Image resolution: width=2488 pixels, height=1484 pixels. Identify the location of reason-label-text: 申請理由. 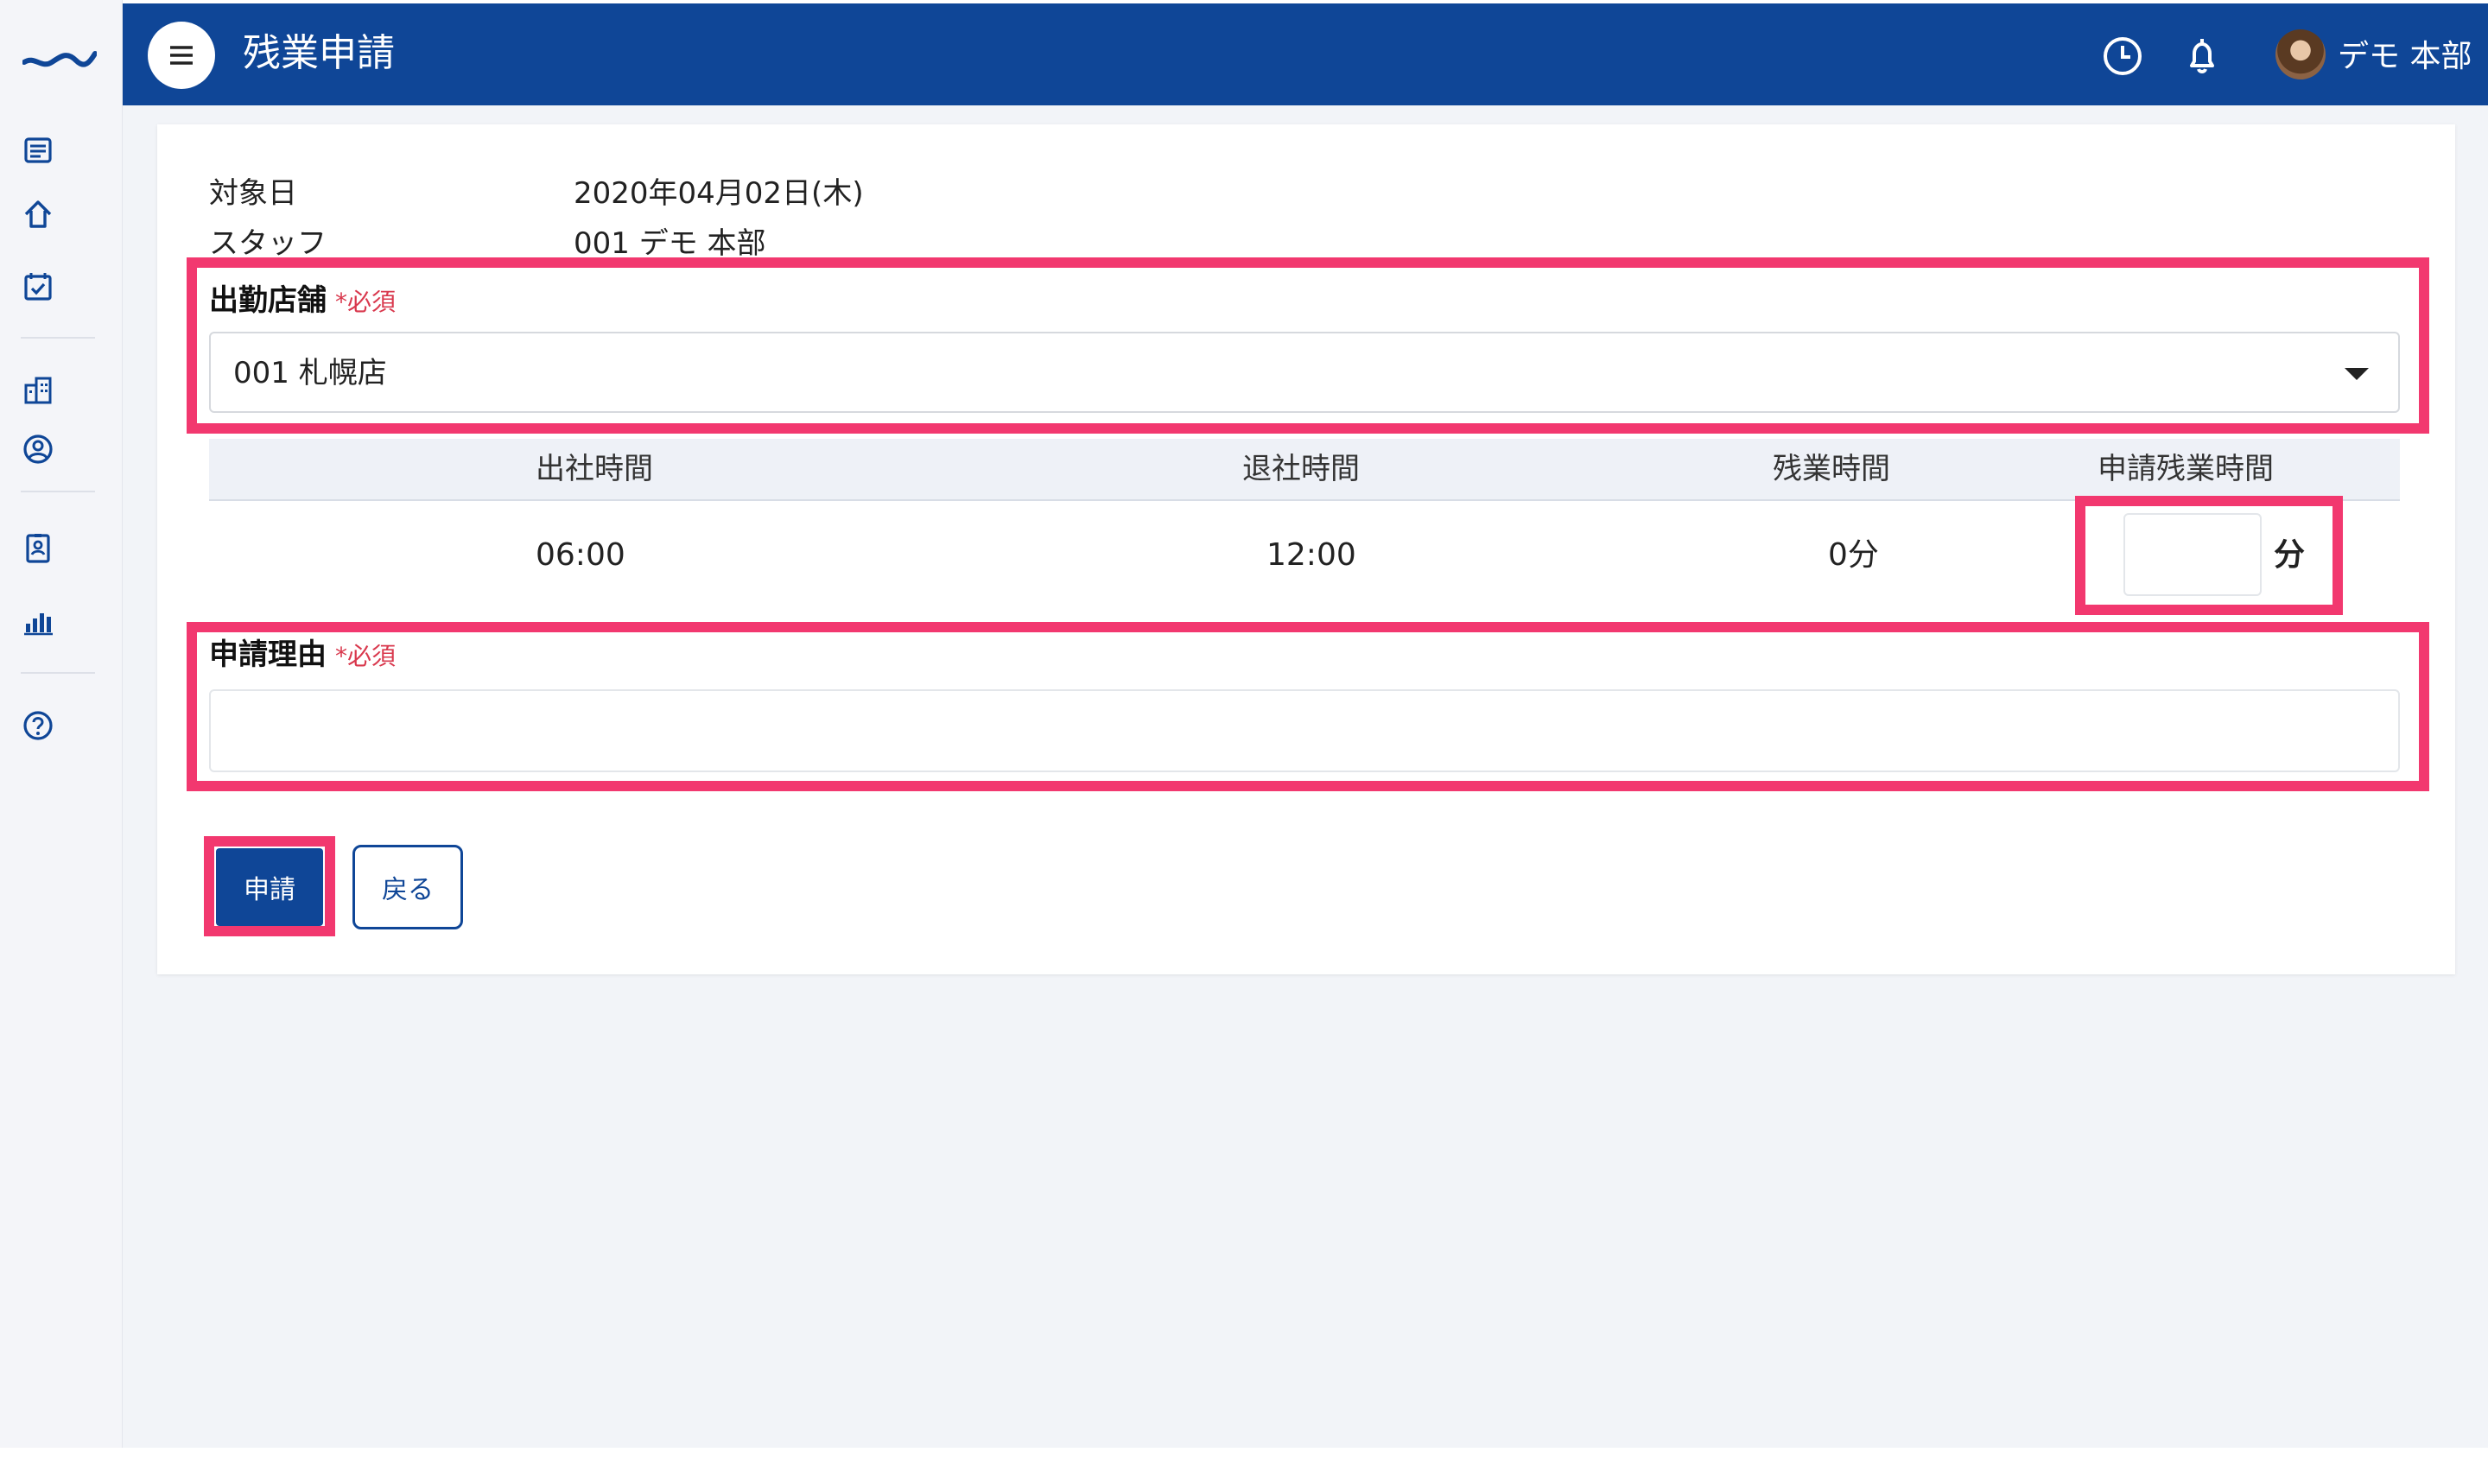
(268, 654).